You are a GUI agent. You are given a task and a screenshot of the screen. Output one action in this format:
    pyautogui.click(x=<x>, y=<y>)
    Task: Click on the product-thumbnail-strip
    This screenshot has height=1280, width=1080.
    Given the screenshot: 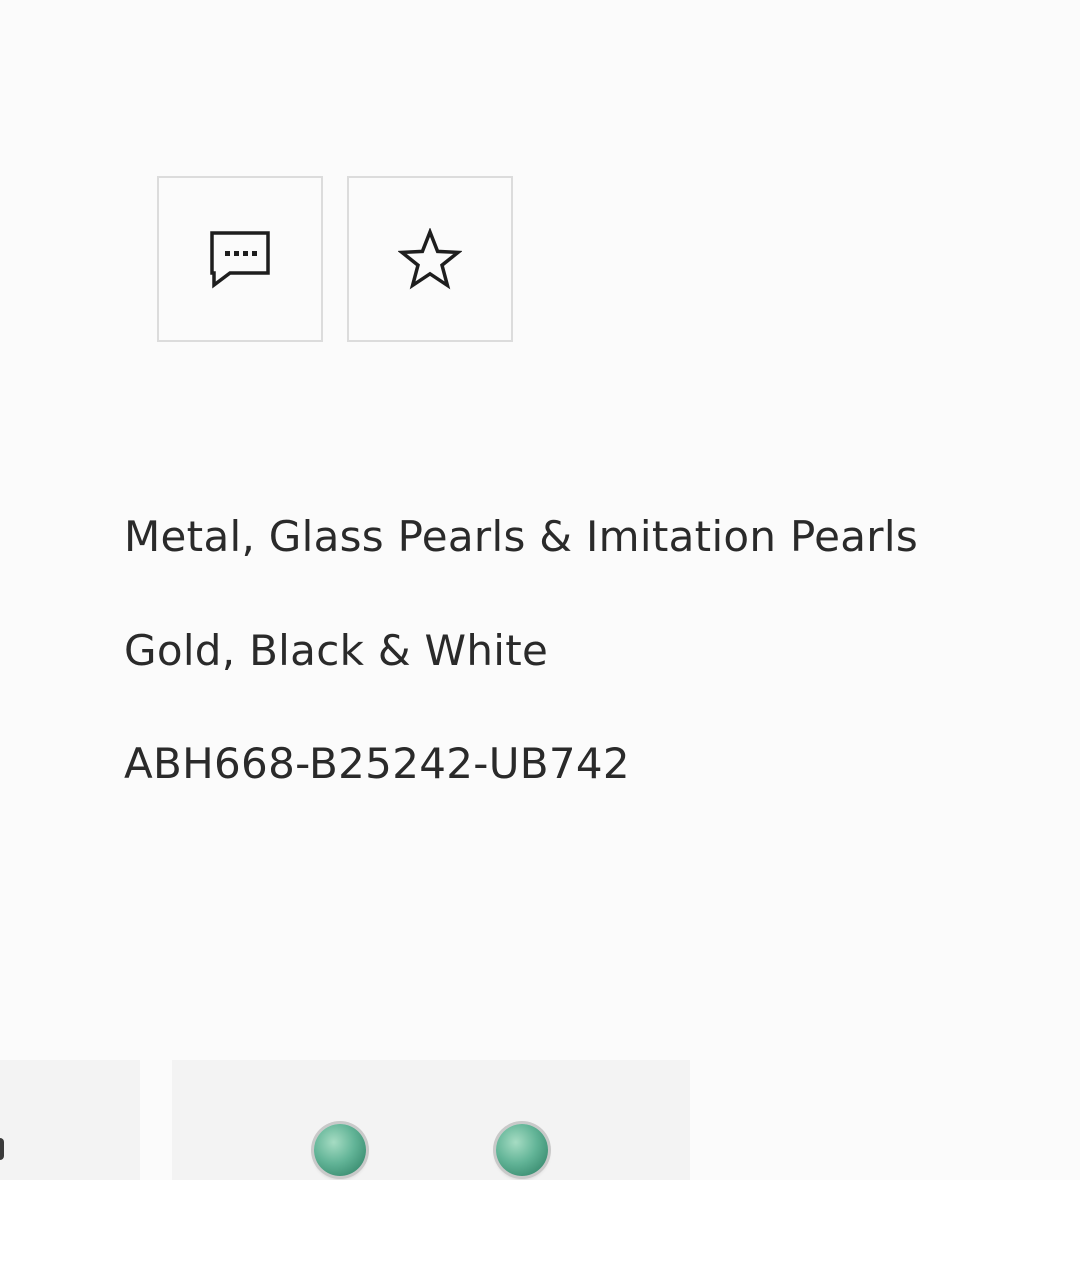 What is the action you would take?
    pyautogui.click(x=540, y=1120)
    